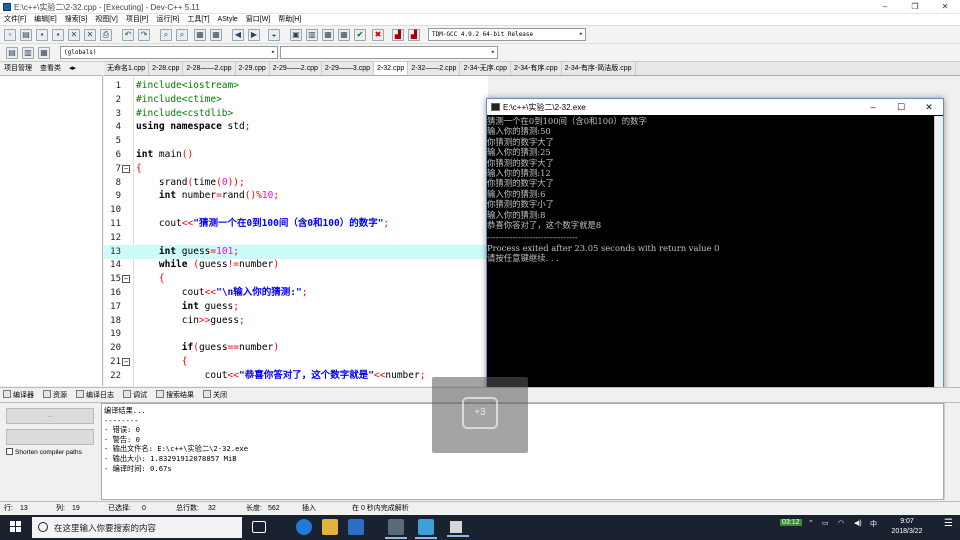 This screenshot has width=960, height=540. I want to click on menu-help: 帮助[H], so click(289, 20).